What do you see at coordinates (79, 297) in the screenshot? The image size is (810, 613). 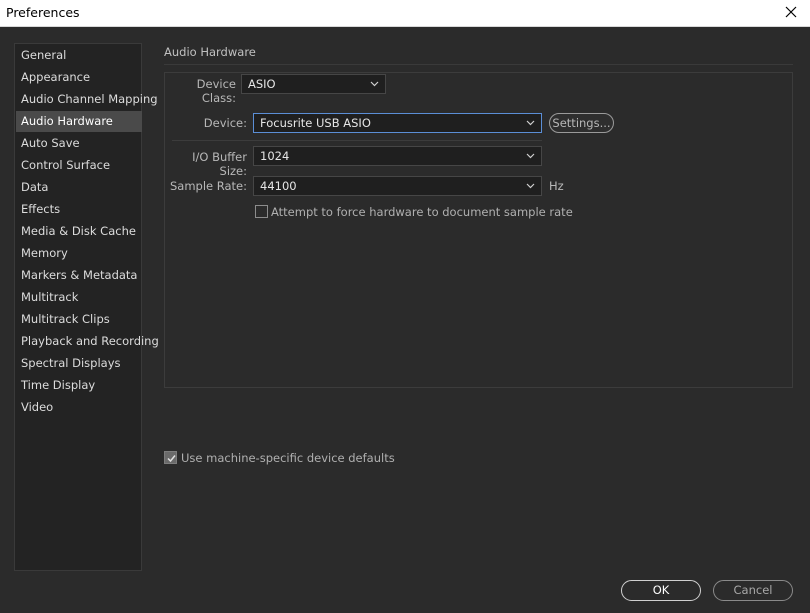 I see `sidebar-item-multitrack: Multitrack` at bounding box center [79, 297].